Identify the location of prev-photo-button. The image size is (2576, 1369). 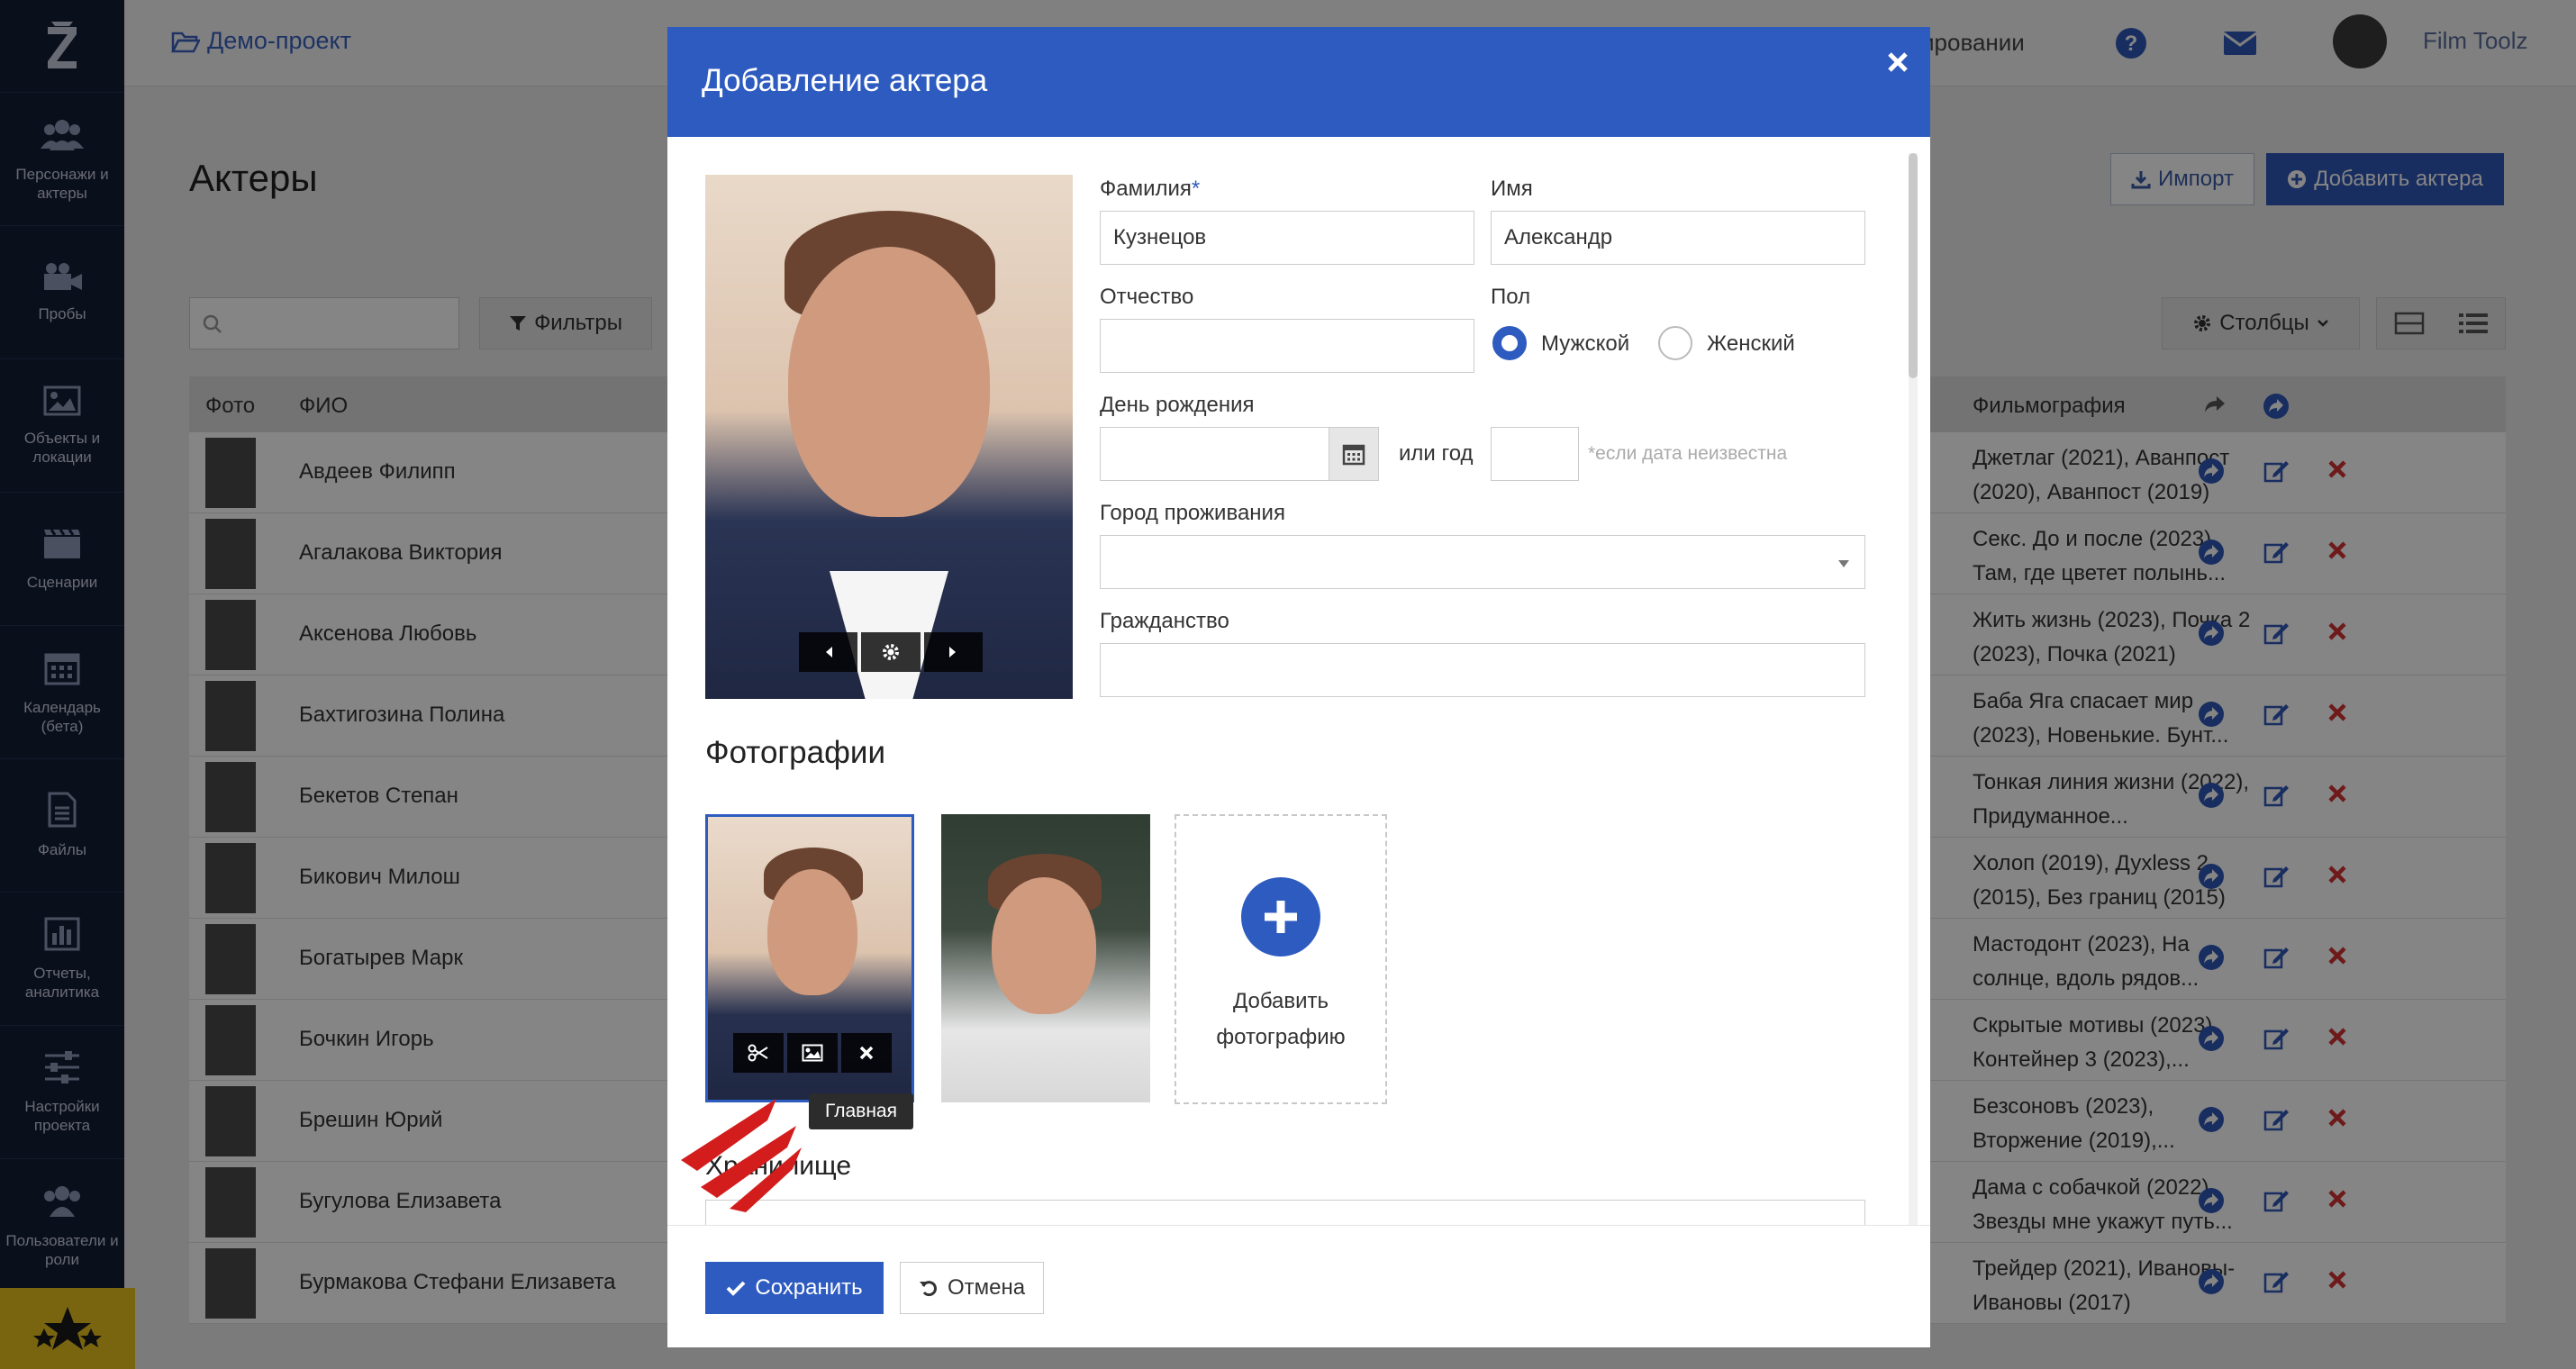
(828, 652).